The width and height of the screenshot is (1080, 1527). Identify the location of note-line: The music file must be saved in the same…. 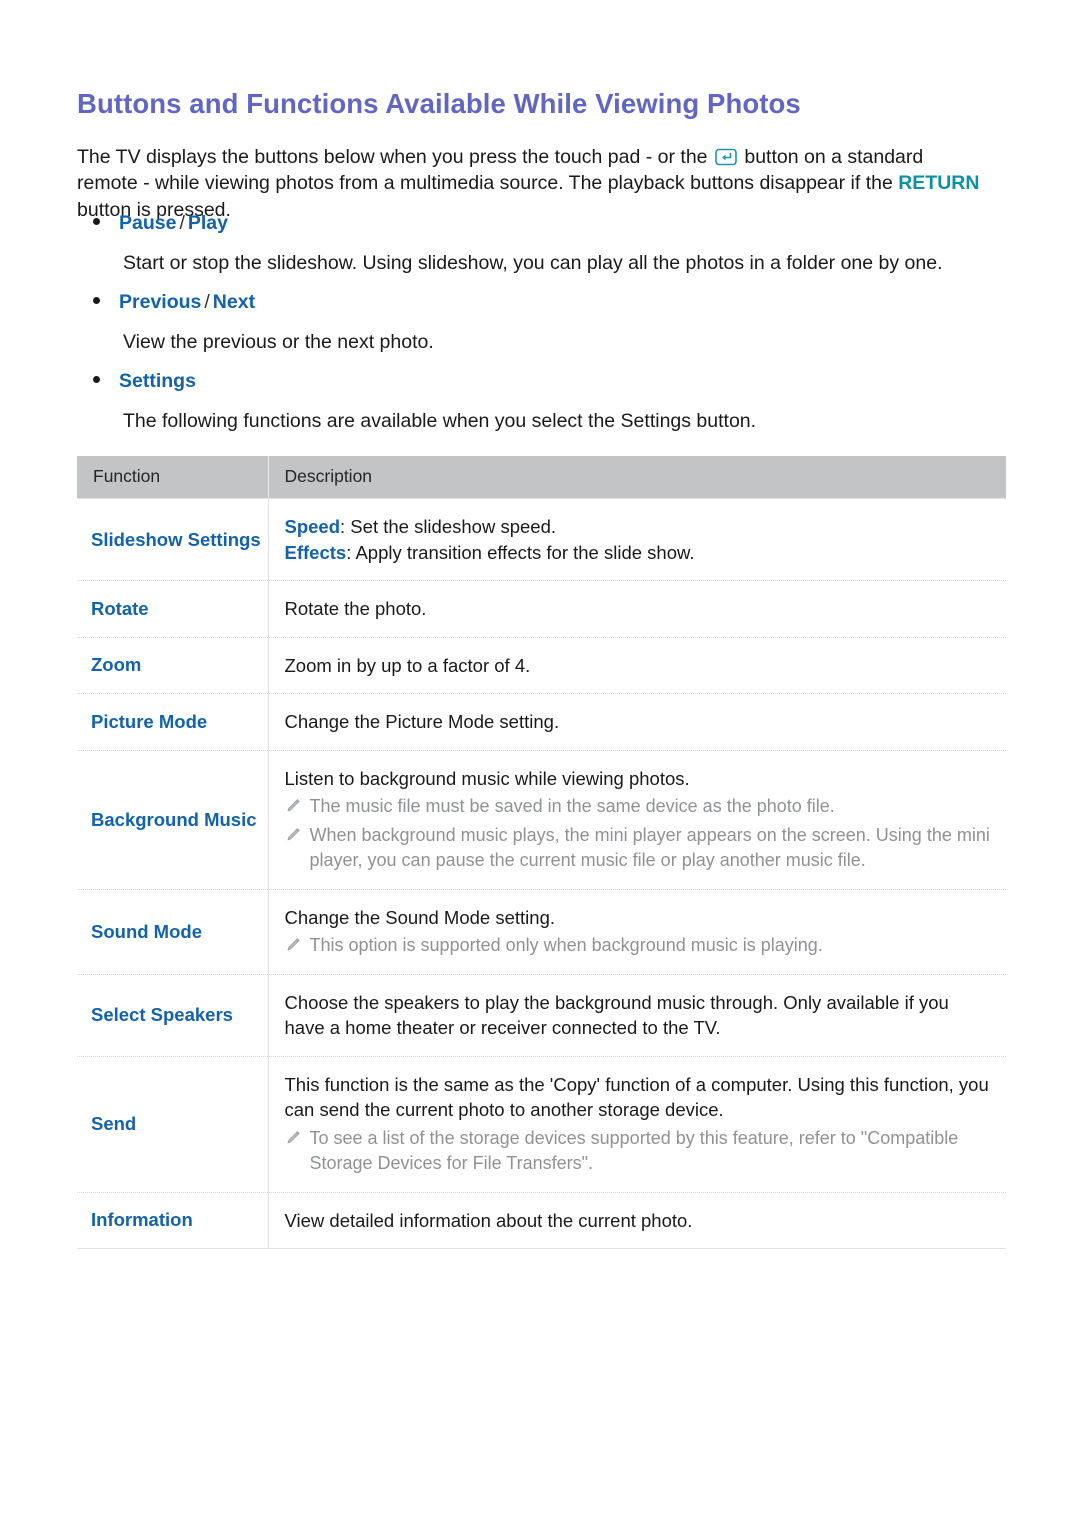
(638, 807).